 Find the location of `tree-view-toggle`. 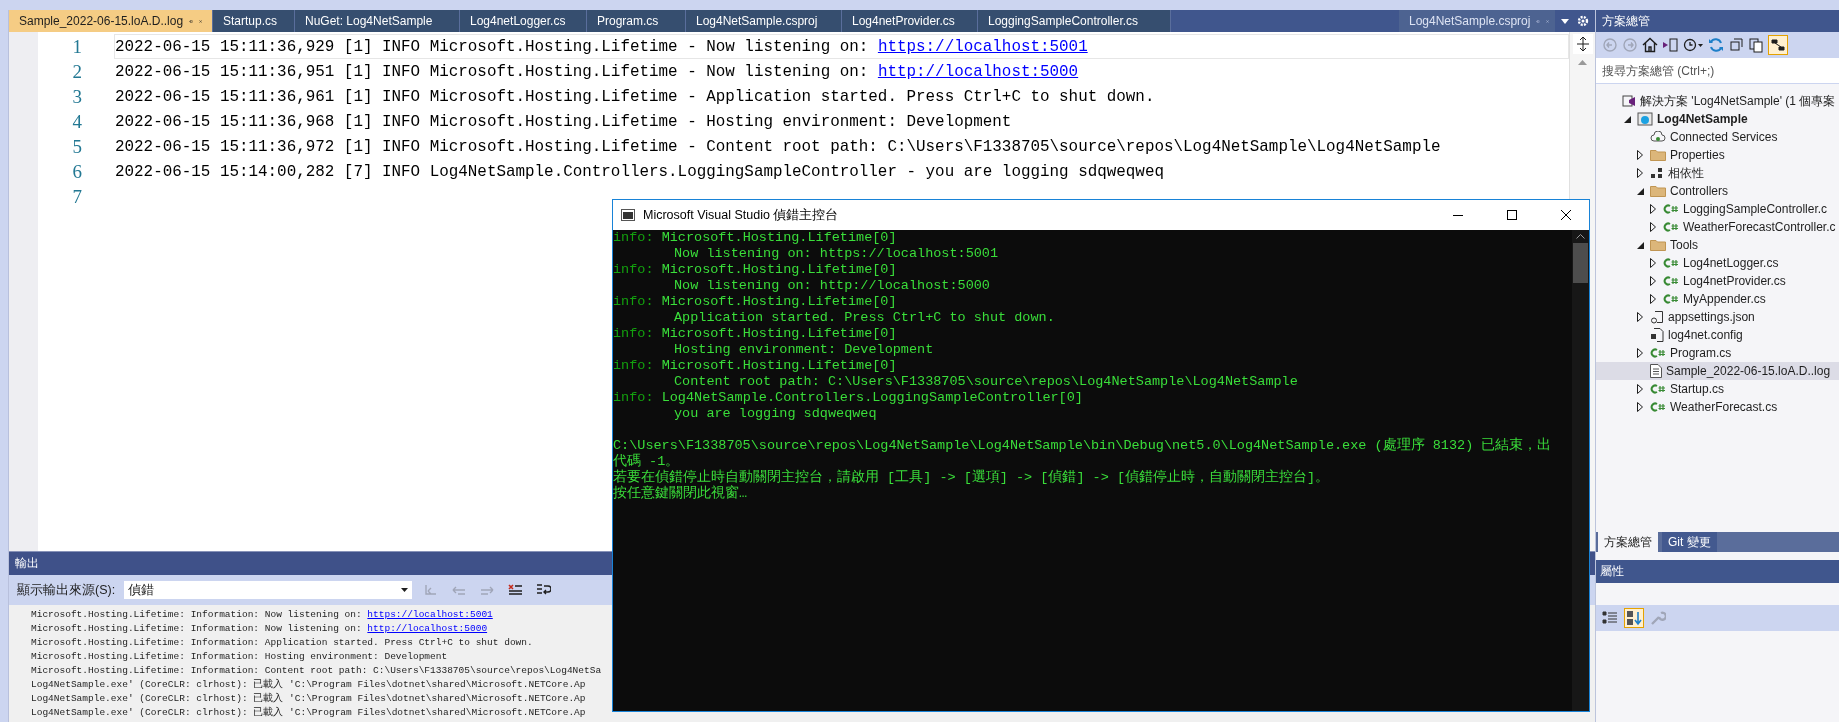

tree-view-toggle is located at coordinates (1778, 45).